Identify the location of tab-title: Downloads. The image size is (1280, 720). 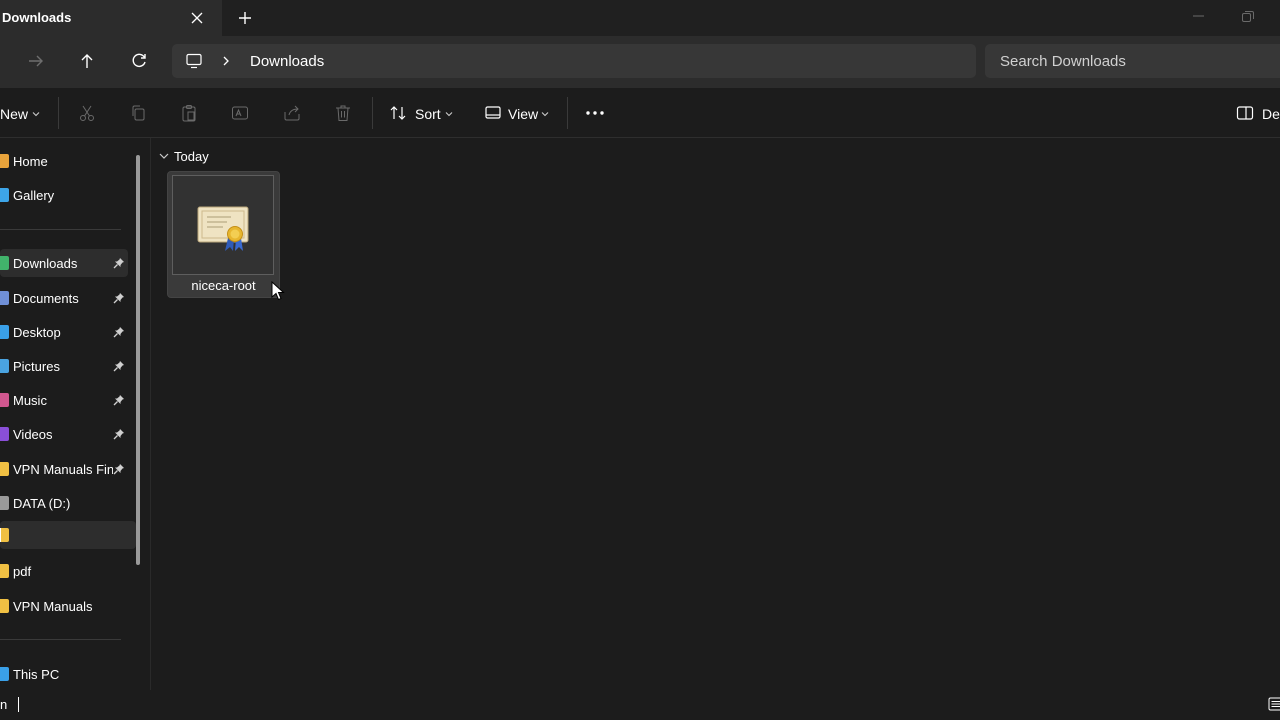
(37, 17).